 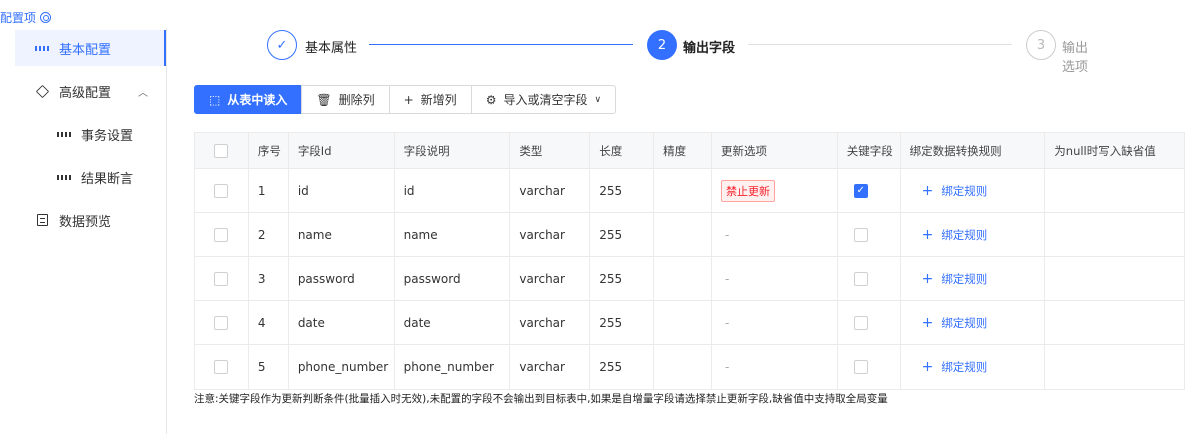 I want to click on chevron-down-icon: ∨, so click(x=598, y=99).